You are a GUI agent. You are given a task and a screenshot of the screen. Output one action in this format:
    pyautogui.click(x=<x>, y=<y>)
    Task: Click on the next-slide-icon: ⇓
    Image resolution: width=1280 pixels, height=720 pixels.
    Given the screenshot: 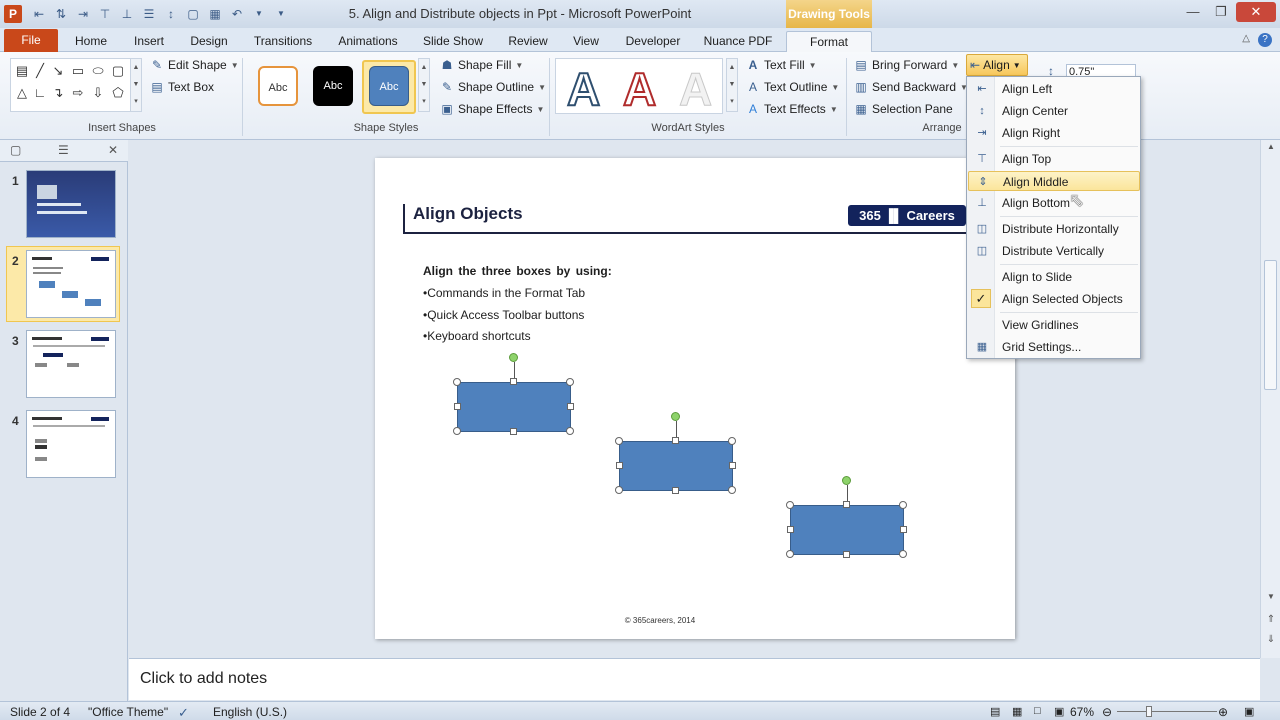 What is the action you would take?
    pyautogui.click(x=1270, y=639)
    